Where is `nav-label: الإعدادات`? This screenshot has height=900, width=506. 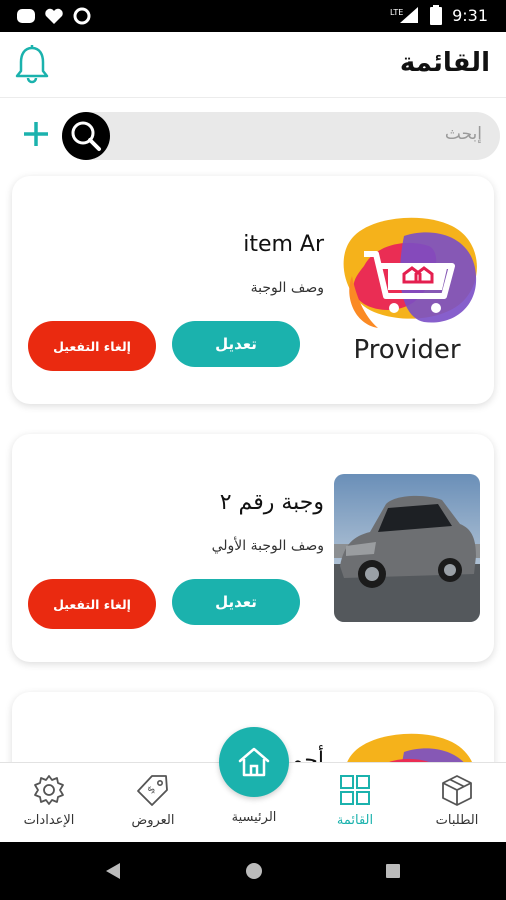
nav-label: الإعدادات is located at coordinates (49, 820).